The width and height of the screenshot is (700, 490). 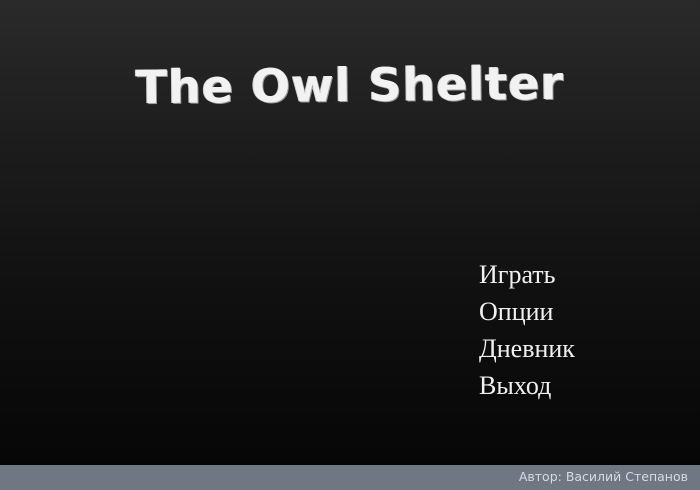 I want to click on author-credit: Автор: Василий Степанов, so click(x=603, y=476).